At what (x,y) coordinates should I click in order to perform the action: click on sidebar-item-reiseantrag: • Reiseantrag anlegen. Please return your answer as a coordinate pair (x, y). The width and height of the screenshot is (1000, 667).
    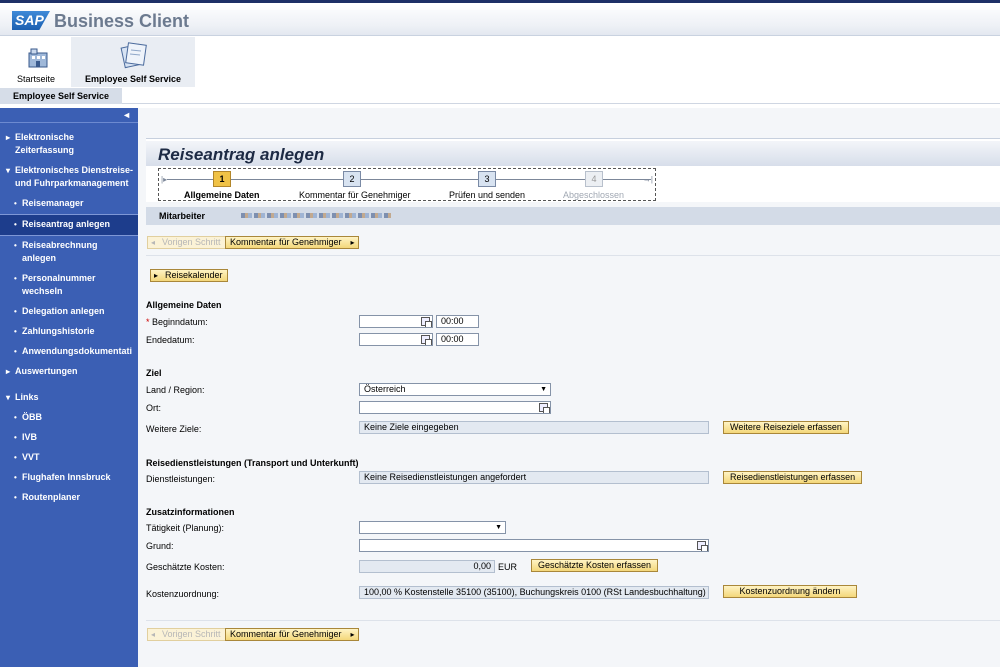
    Looking at the image, I should click on (69, 225).